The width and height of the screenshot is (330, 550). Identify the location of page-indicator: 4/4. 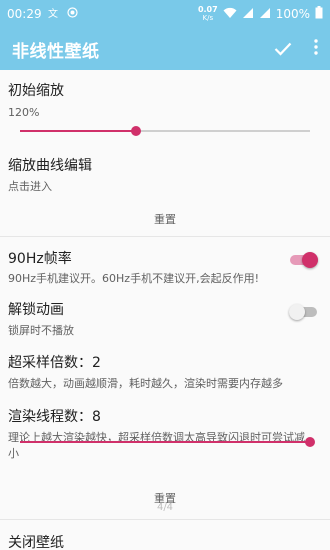
(165, 507).